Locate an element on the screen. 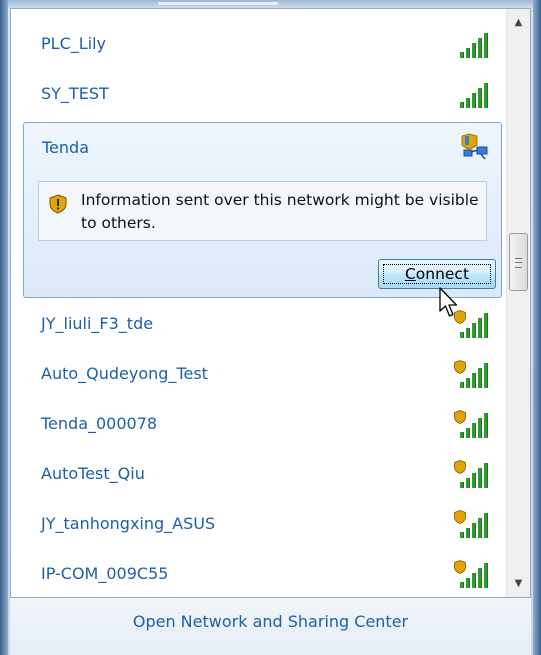 The image size is (541, 655). network-name: IP-COM_009C55 is located at coordinates (105, 573).